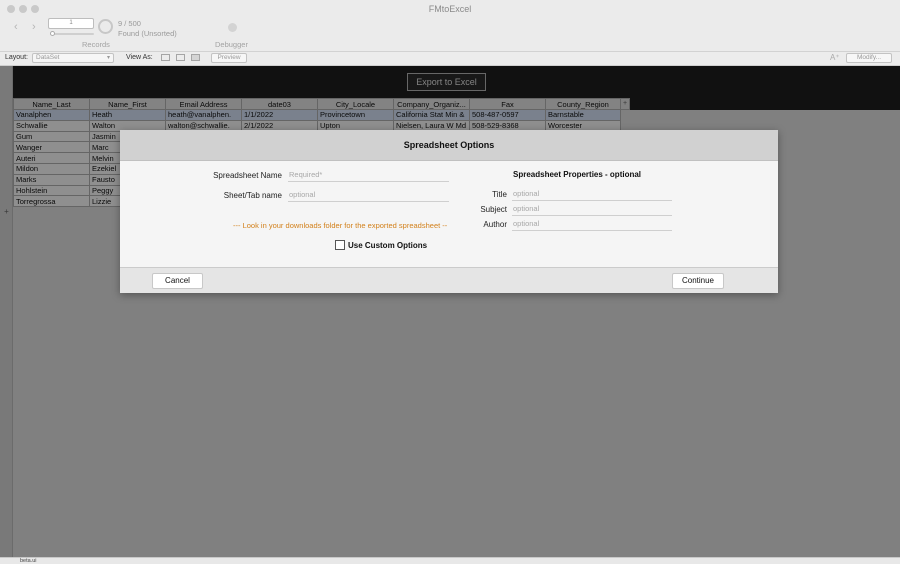  I want to click on record-slider, so click(72, 33).